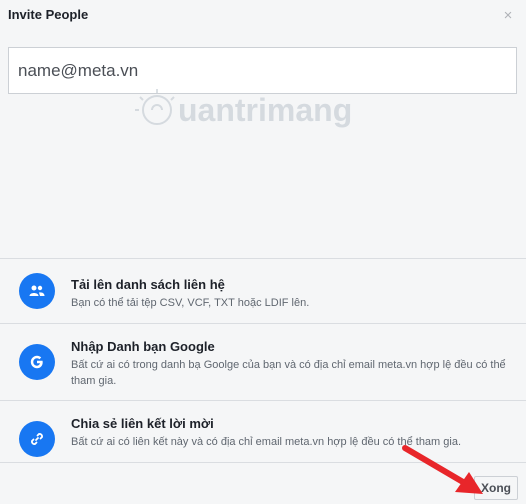 The width and height of the screenshot is (526, 504). I want to click on link-icon, so click(37, 439).